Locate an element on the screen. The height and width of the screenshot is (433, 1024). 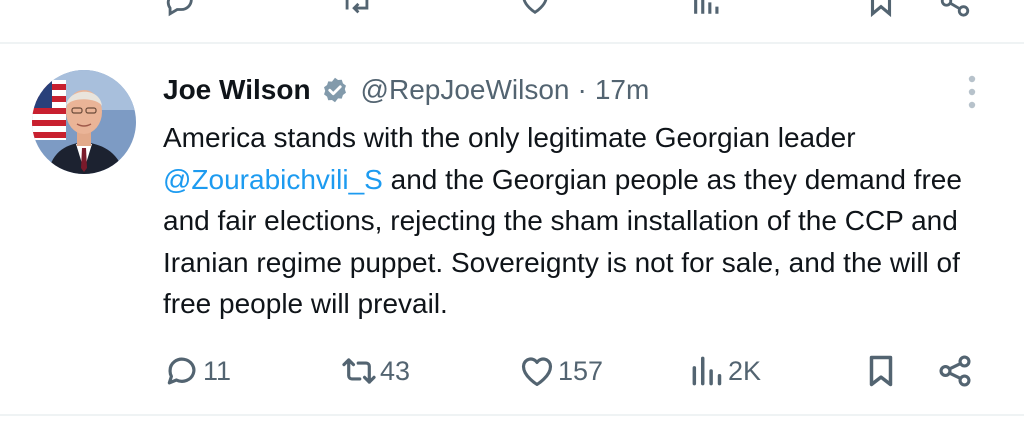
bottom-divider is located at coordinates (512, 415).